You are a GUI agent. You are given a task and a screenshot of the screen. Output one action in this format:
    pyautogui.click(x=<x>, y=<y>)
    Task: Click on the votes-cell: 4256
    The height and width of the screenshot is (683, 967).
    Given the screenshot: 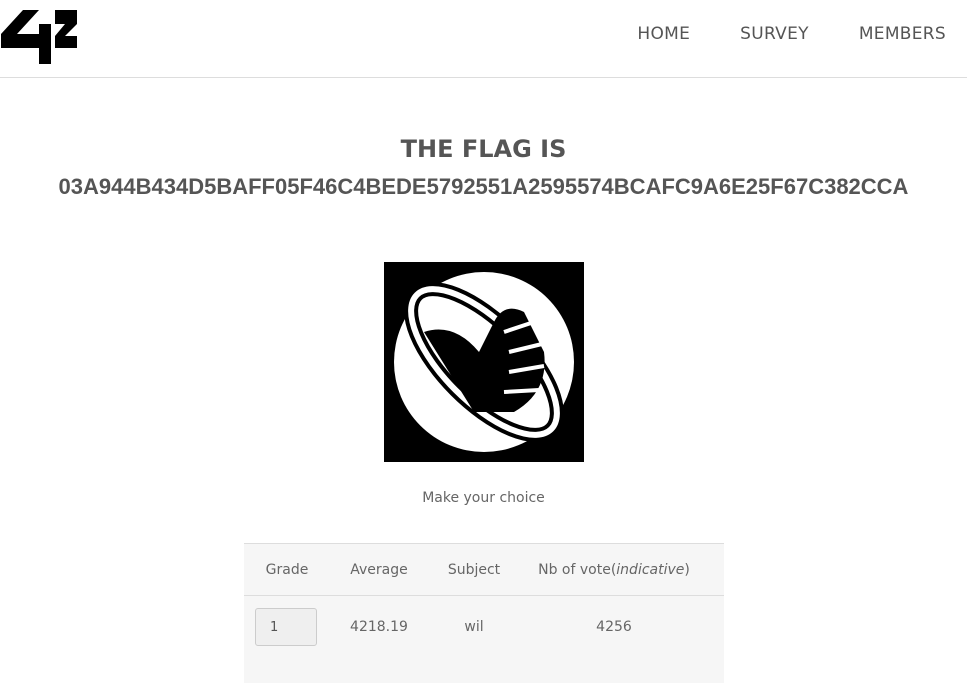 What is the action you would take?
    pyautogui.click(x=614, y=627)
    